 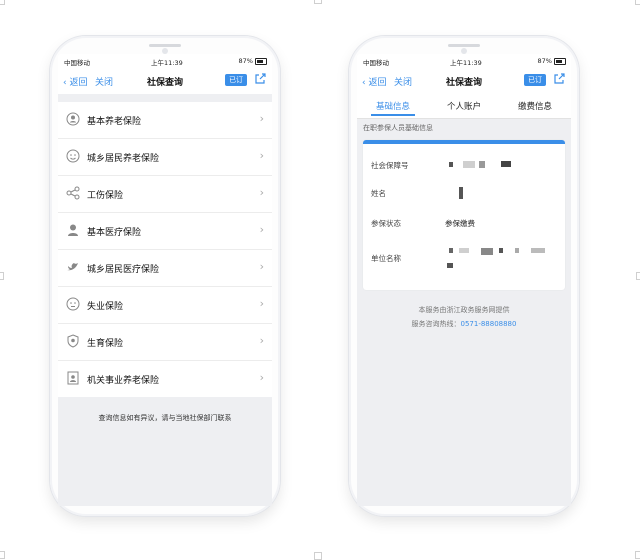 What do you see at coordinates (165, 305) in the screenshot?
I see `list-item: 失业保险 ›` at bounding box center [165, 305].